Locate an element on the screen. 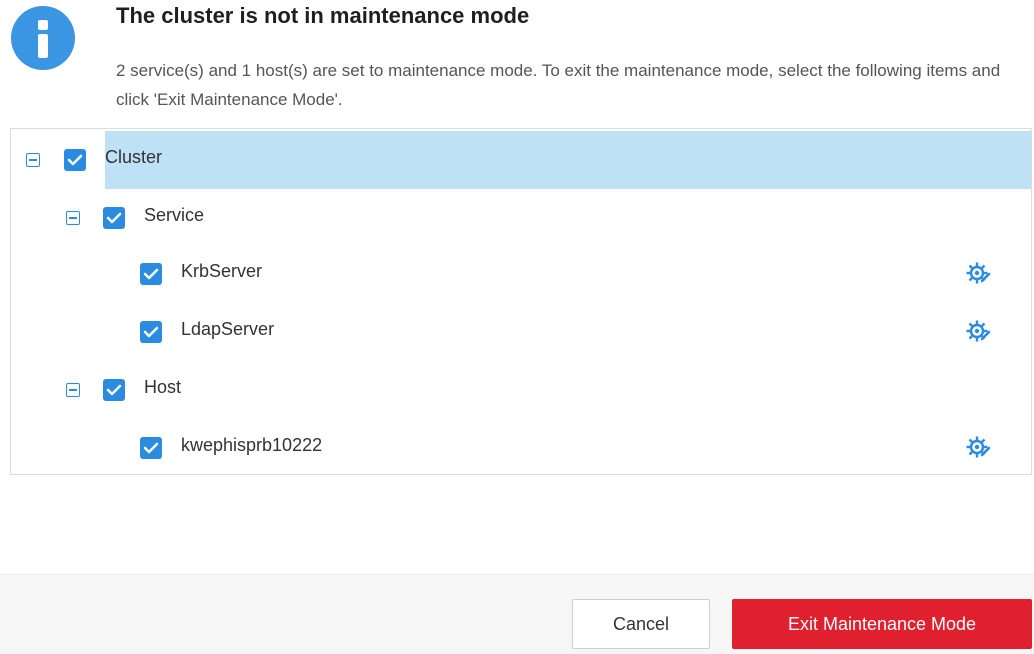  checkbox-cluster is located at coordinates (75, 160).